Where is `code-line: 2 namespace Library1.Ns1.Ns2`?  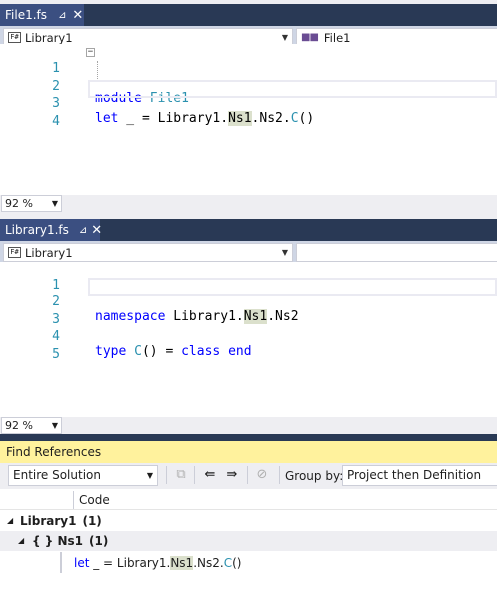
code-line: 2 namespace Library1.Ns1.Ns2 is located at coordinates (248, 301).